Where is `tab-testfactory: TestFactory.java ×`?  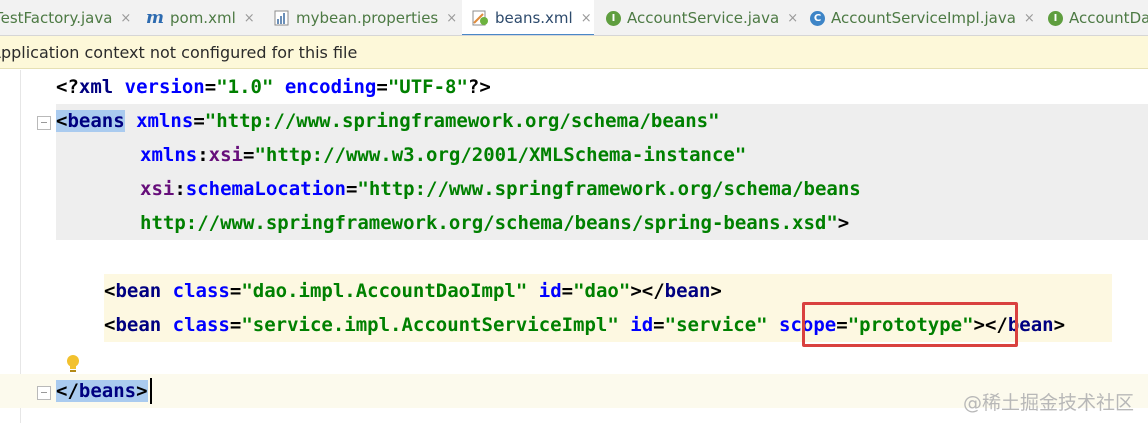 tab-testfactory: TestFactory.java × is located at coordinates (65, 17).